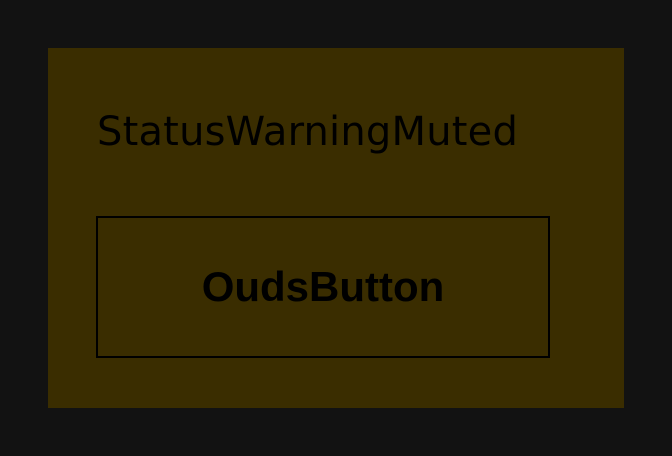 The width and height of the screenshot is (672, 456). Describe the element at coordinates (308, 132) in the screenshot. I see `panel-title: StatusWarningMuted` at that location.